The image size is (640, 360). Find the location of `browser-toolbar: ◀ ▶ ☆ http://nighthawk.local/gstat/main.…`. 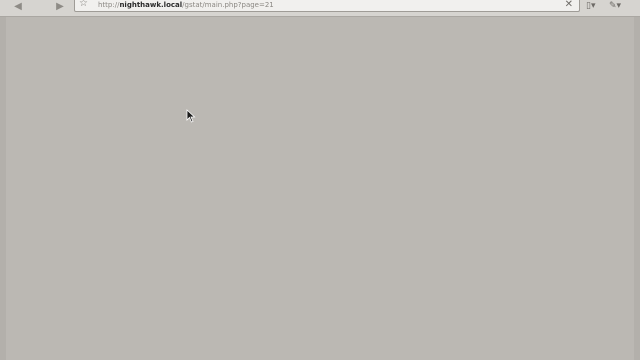

browser-toolbar: ◀ ▶ ☆ http://nighthawk.local/gstat/main.… is located at coordinates (320, 8).